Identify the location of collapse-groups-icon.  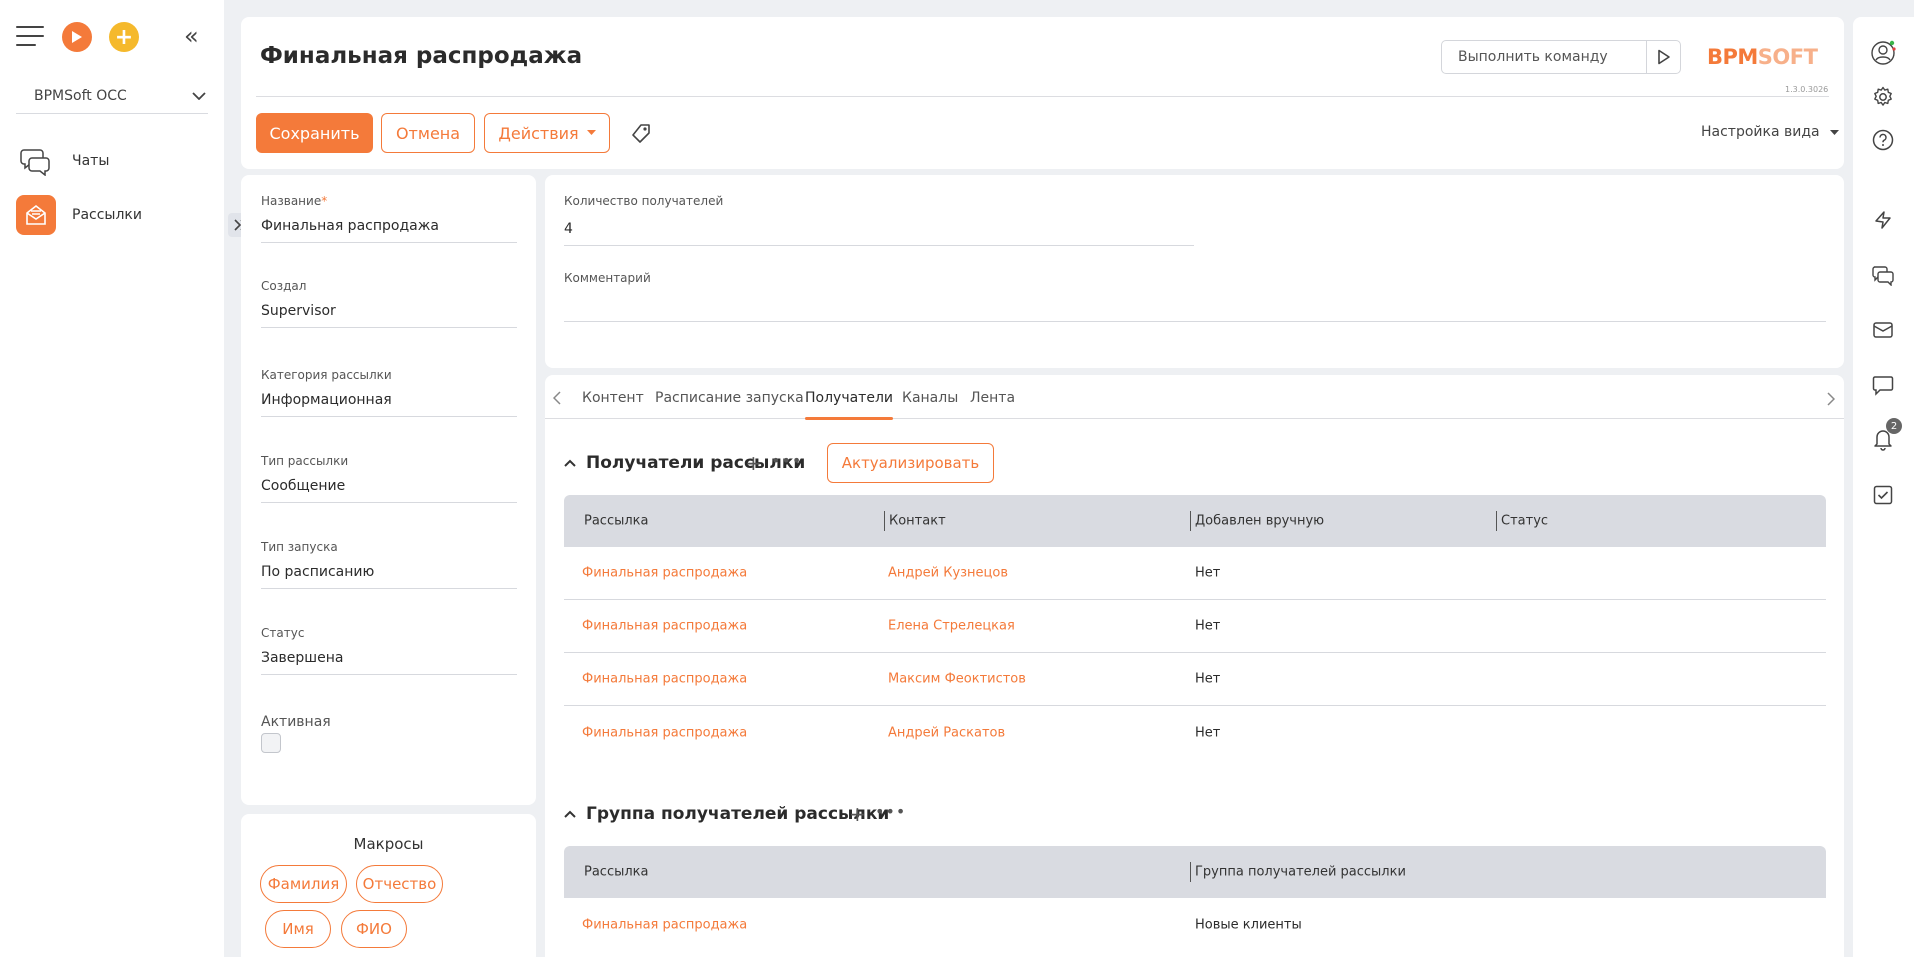
(570, 814).